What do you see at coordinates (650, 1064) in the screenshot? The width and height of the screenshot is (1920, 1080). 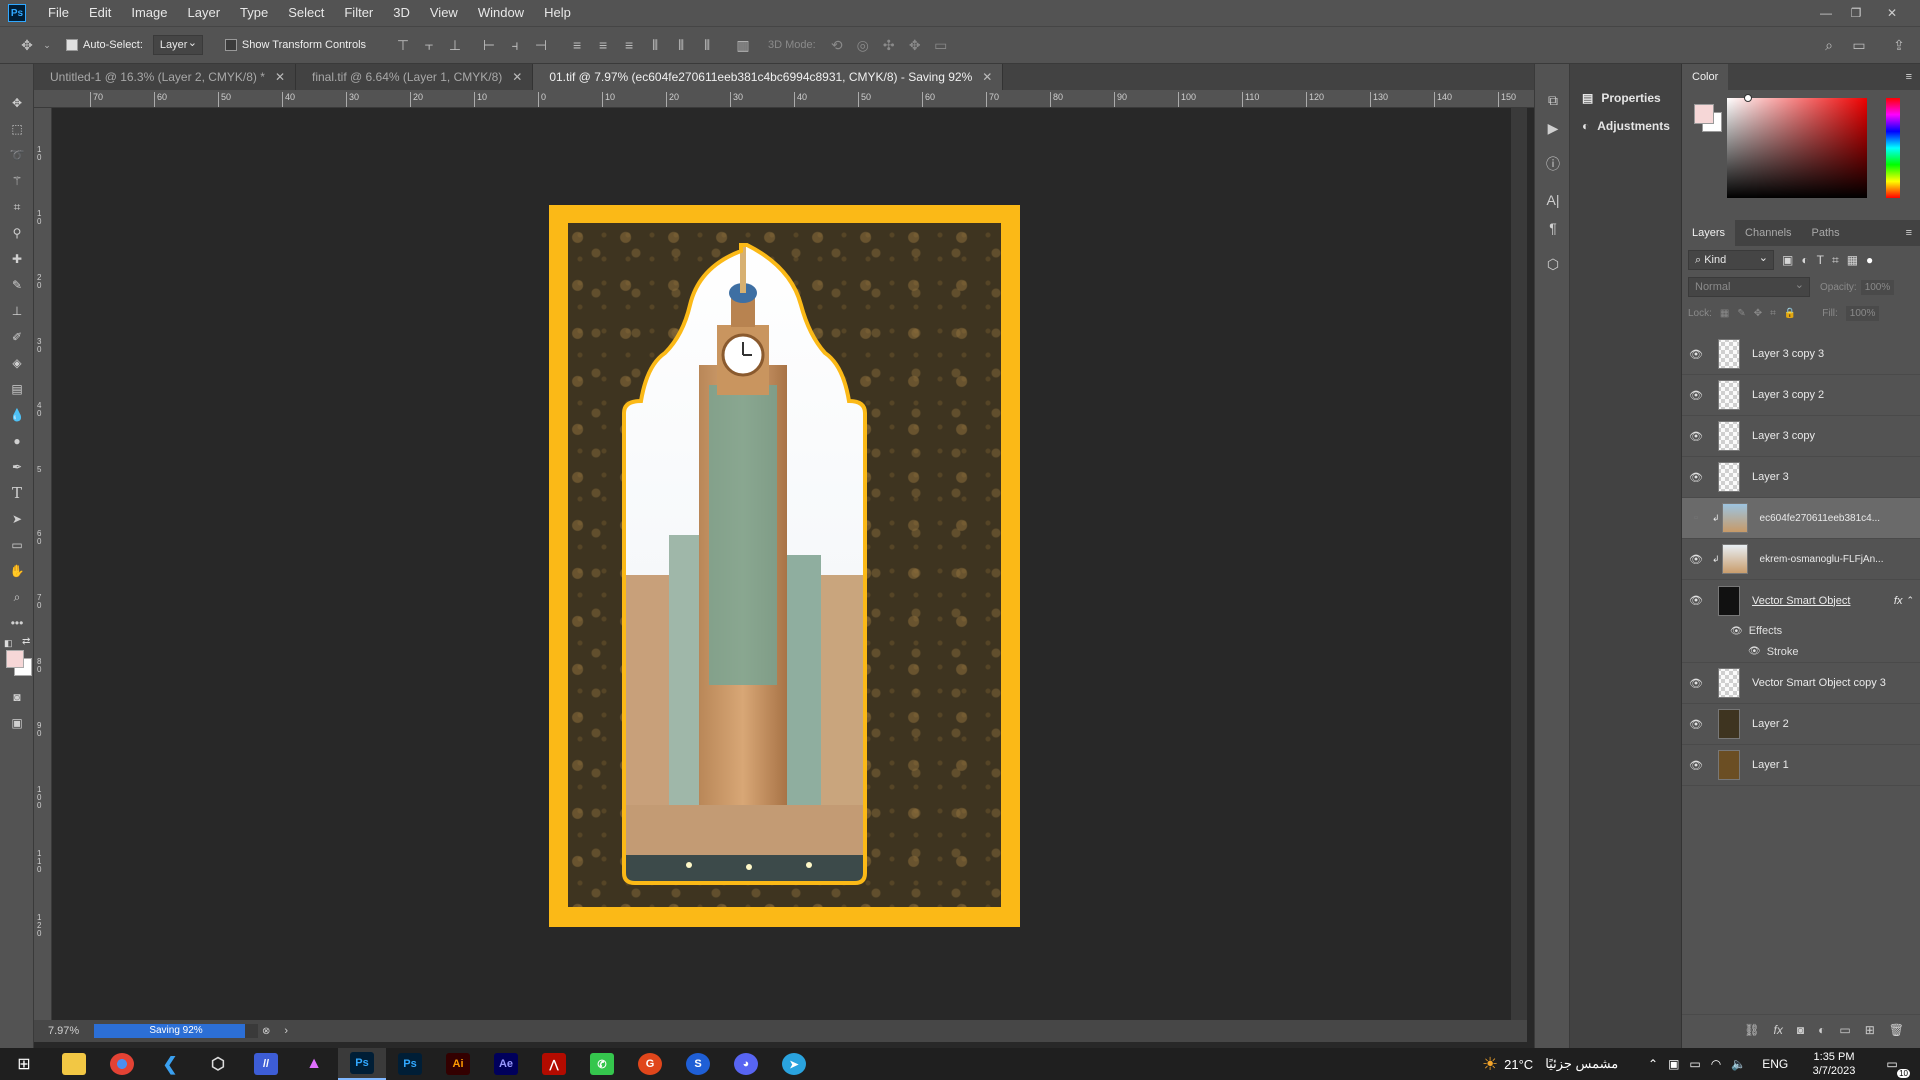 I see `grammarly-icon: G` at bounding box center [650, 1064].